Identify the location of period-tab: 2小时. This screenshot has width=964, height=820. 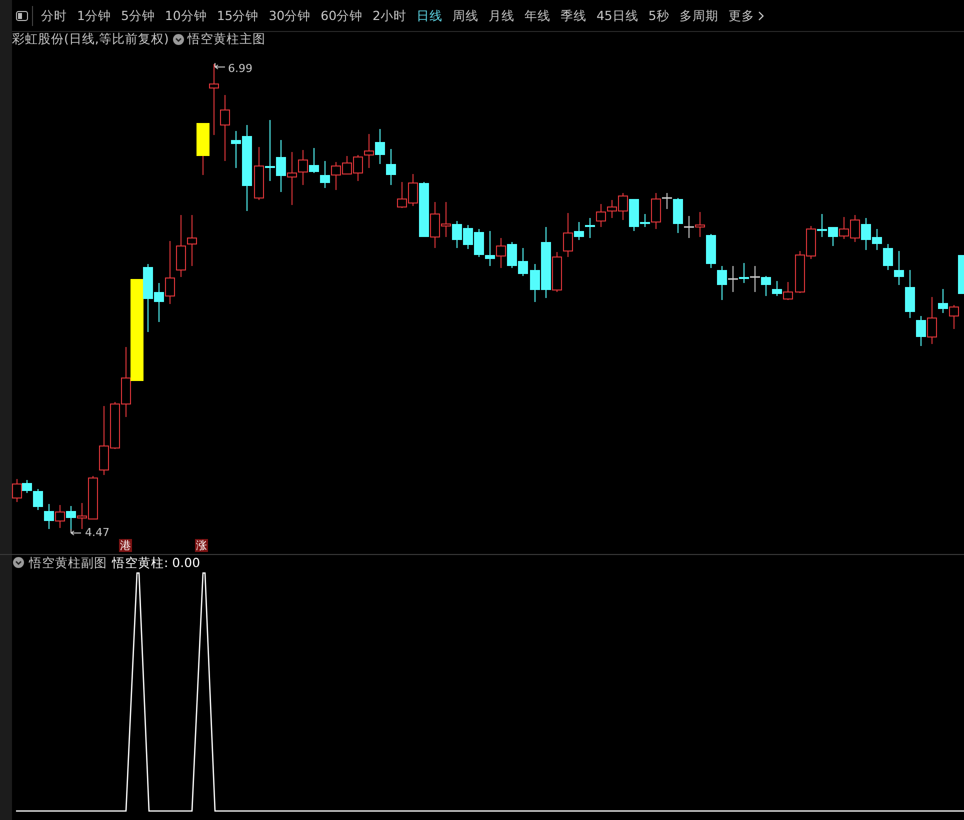
(390, 16).